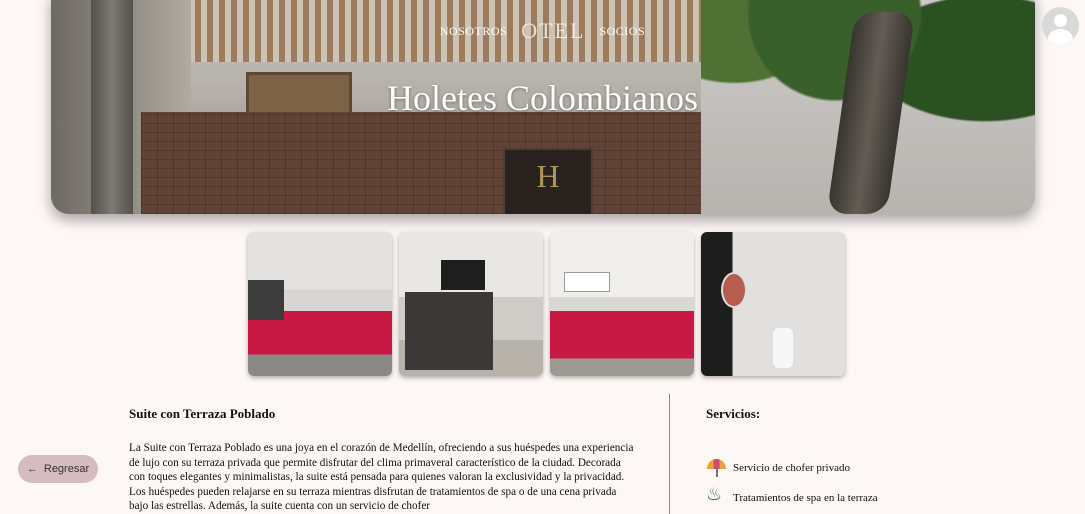 Image resolution: width=1085 pixels, height=514 pixels. What do you see at coordinates (66, 469) in the screenshot?
I see `back-button-label: Regresar` at bounding box center [66, 469].